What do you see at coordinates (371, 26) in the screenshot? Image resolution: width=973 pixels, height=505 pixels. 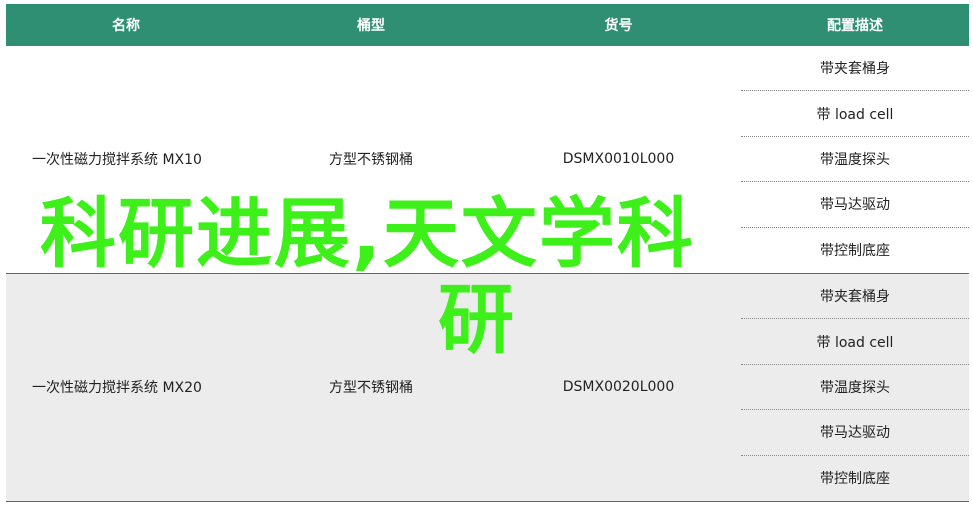 I see `header-barrel: 桶型` at bounding box center [371, 26].